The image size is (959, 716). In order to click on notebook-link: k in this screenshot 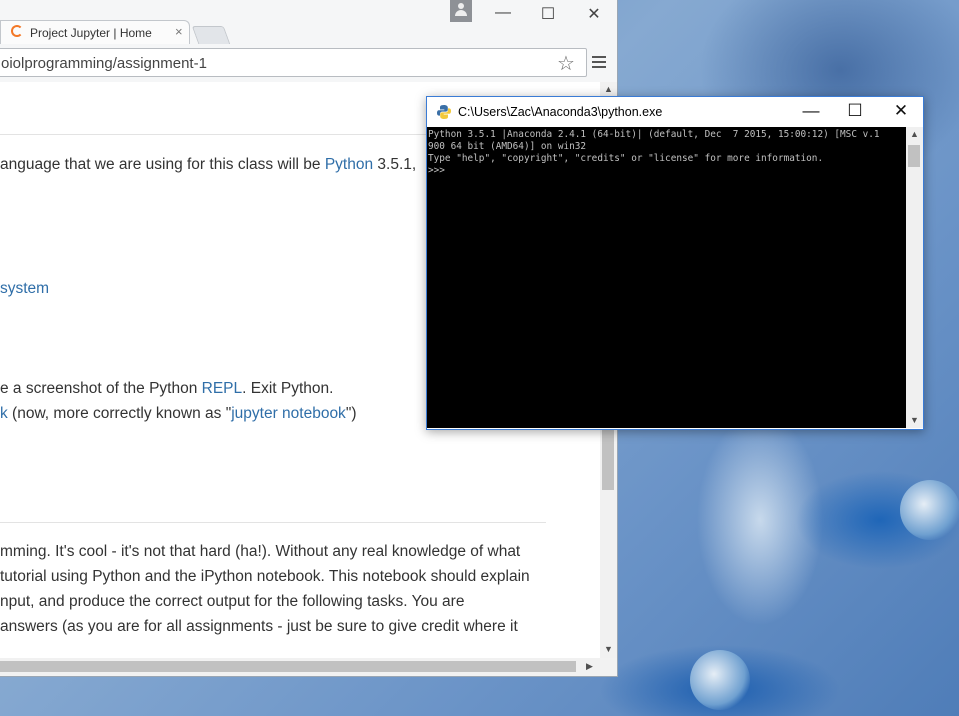, I will do `click(4, 413)`.